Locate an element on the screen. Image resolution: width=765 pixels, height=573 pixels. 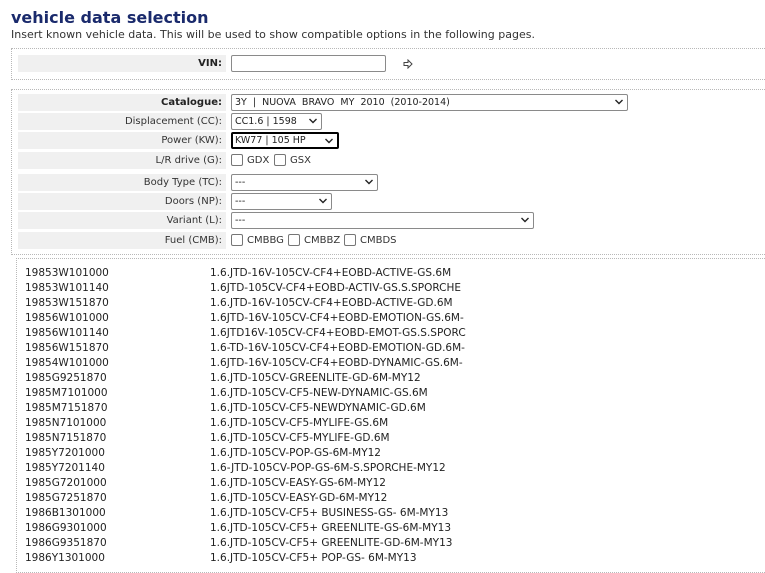
gdx-label: GDX is located at coordinates (258, 160).